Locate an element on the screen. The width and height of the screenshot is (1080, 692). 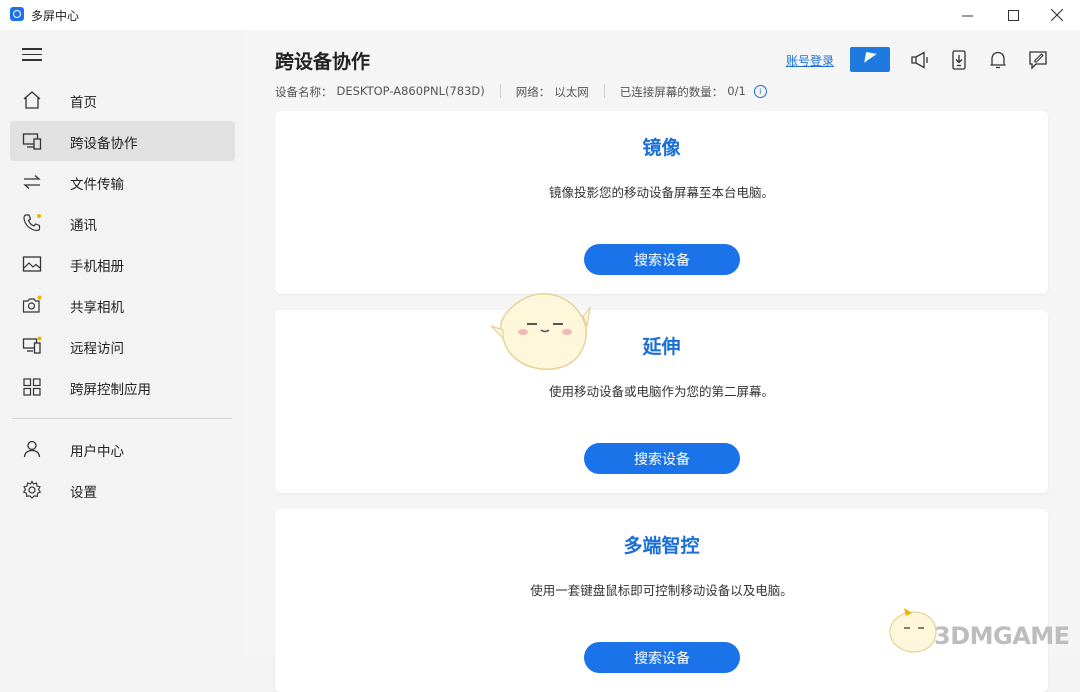
card-title: 镜像 is located at coordinates (661, 148).